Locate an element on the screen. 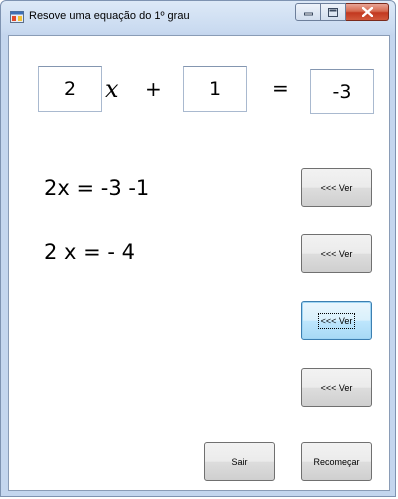  ver-step-2-button: <<< Ver is located at coordinates (336, 253).